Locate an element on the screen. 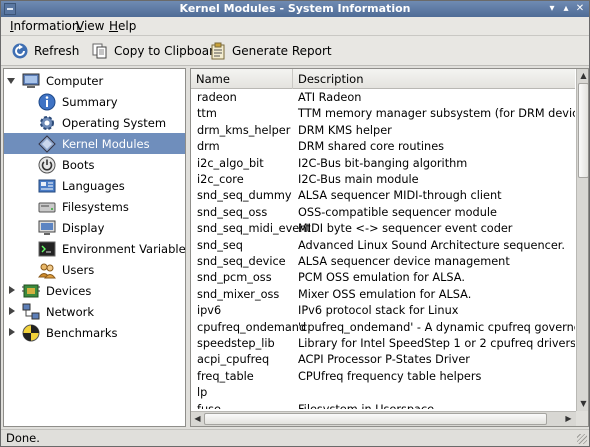 This screenshot has height=447, width=590. tree-label: Display is located at coordinates (83, 227).